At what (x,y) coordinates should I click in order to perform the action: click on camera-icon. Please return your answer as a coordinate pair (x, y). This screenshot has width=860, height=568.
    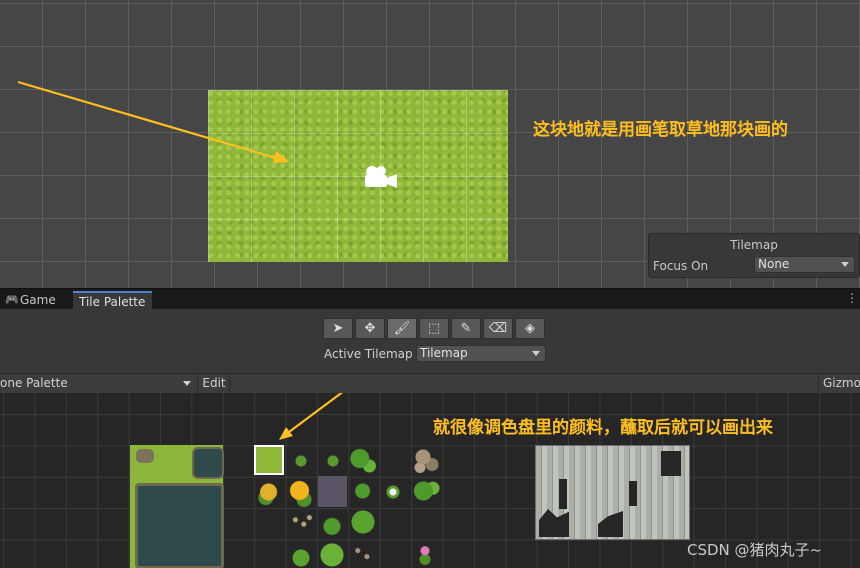
    Looking at the image, I should click on (381, 178).